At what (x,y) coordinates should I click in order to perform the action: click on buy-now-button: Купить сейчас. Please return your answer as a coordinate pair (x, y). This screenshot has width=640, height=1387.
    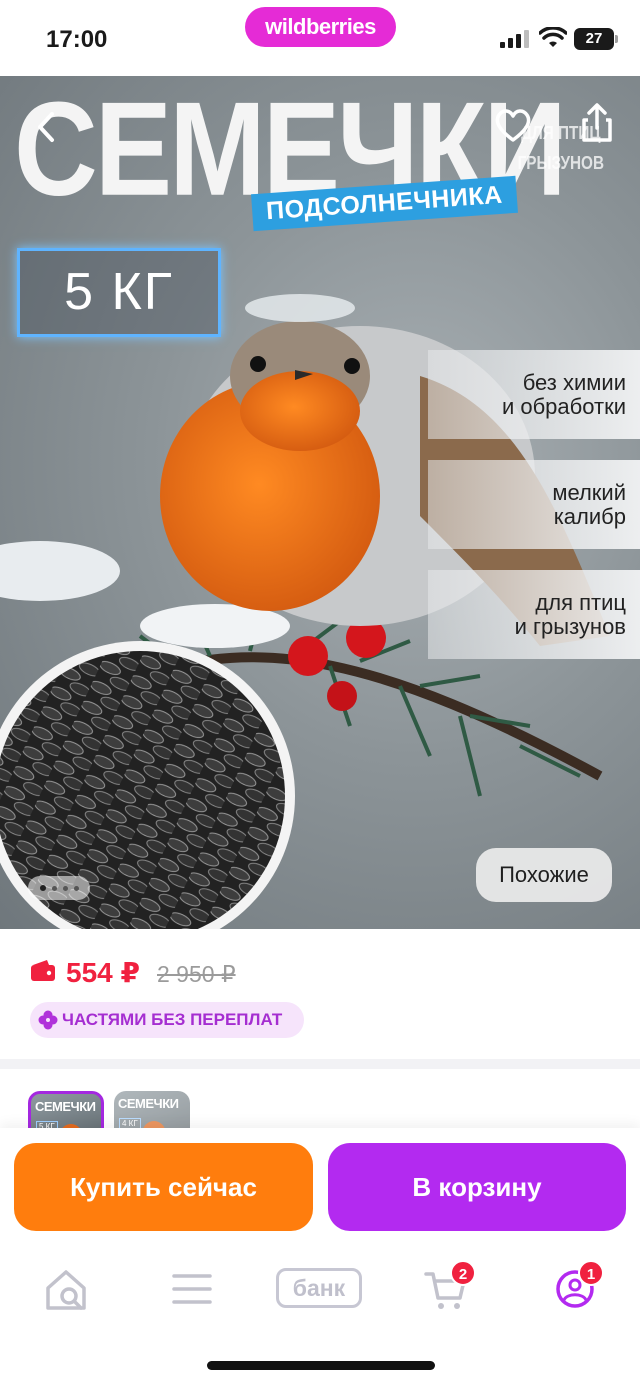
    Looking at the image, I should click on (163, 1187).